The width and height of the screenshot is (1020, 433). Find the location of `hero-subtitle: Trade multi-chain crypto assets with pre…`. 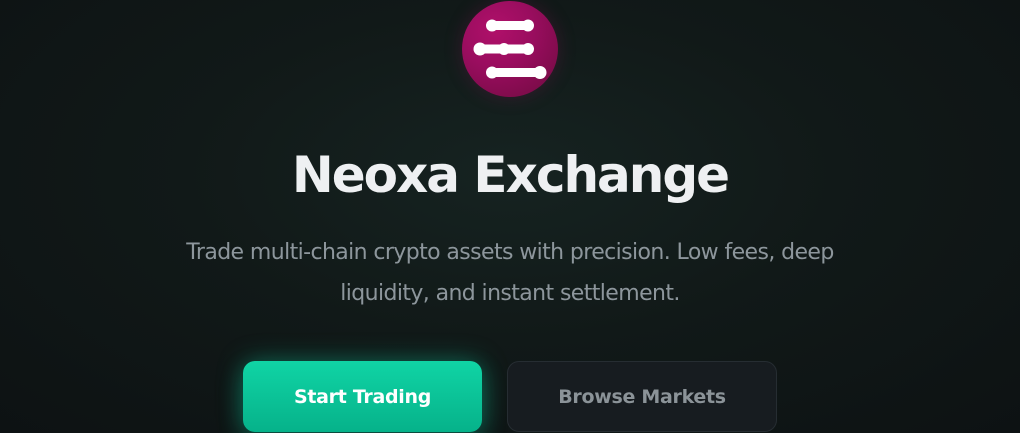

hero-subtitle: Trade multi-chain crypto assets with pre… is located at coordinates (510, 273).